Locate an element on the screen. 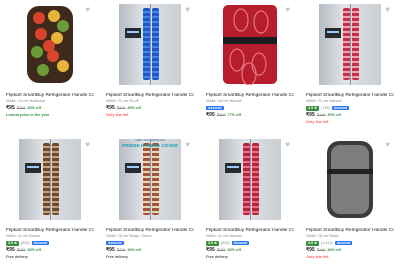  product-subtitle: Width: 21 cm Maroon is located at coordinates (224, 236).